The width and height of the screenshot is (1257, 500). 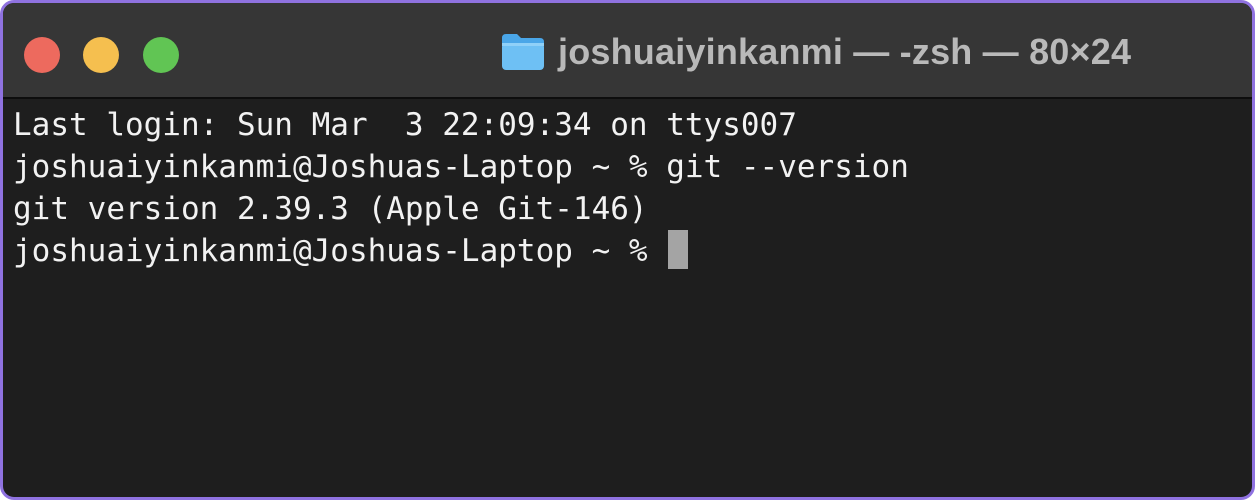 I want to click on window-title-text: joshuaiyinkanmi — -zsh — 80×24, so click(x=845, y=51).